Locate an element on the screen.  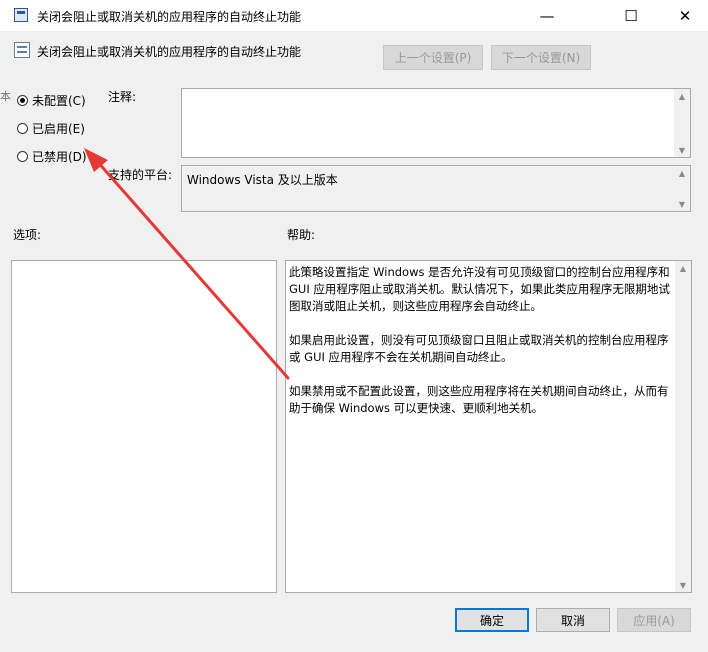
annotation-arrow-line is located at coordinates (192, 269).